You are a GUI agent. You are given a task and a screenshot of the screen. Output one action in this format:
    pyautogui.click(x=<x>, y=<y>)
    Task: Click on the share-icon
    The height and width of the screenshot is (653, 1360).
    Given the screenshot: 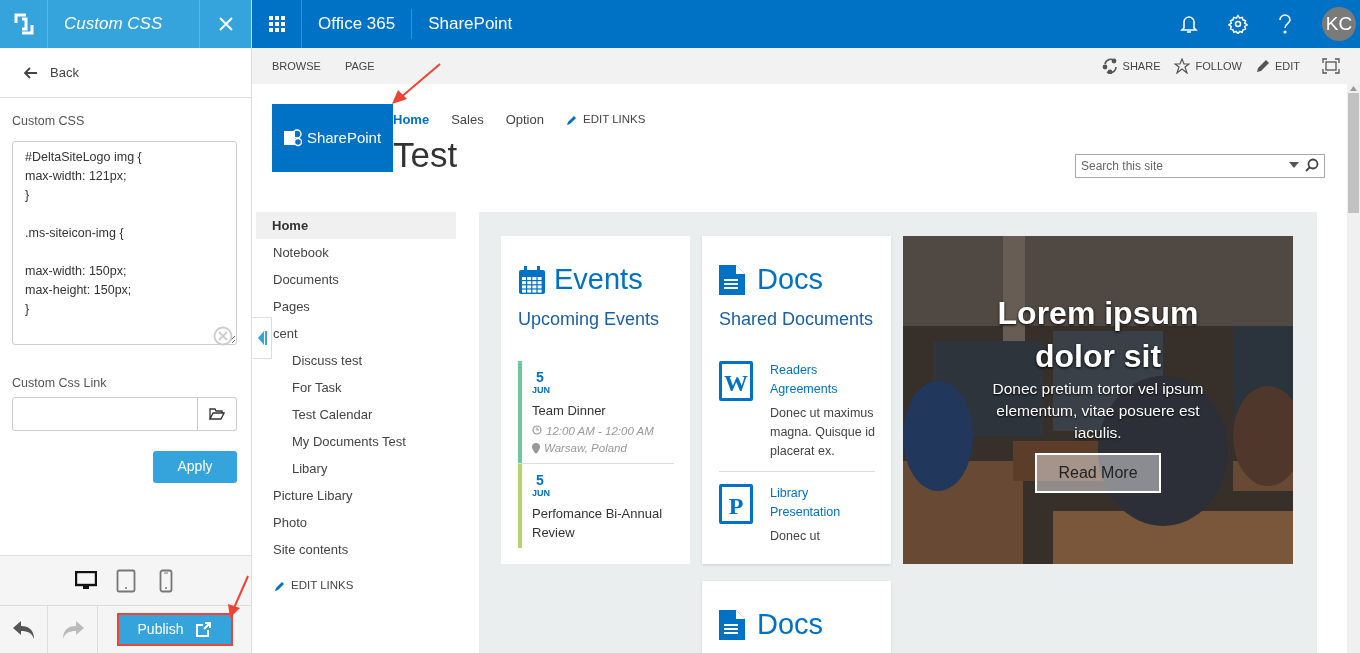 What is the action you would take?
    pyautogui.click(x=1109, y=66)
    